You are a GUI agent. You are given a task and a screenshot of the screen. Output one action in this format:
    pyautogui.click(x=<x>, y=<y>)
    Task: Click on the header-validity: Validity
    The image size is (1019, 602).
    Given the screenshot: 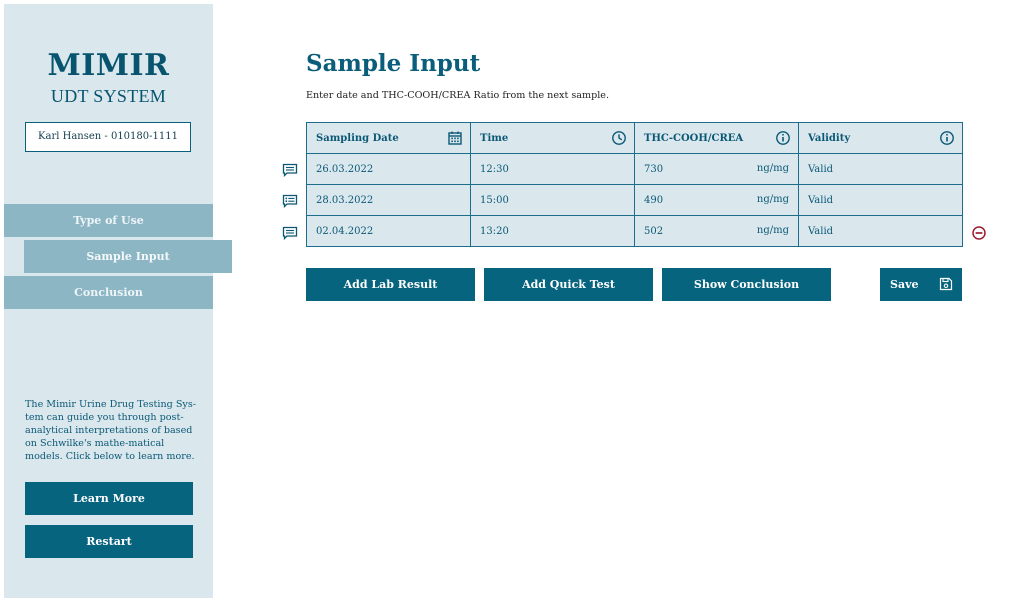 What is the action you would take?
    pyautogui.click(x=880, y=138)
    